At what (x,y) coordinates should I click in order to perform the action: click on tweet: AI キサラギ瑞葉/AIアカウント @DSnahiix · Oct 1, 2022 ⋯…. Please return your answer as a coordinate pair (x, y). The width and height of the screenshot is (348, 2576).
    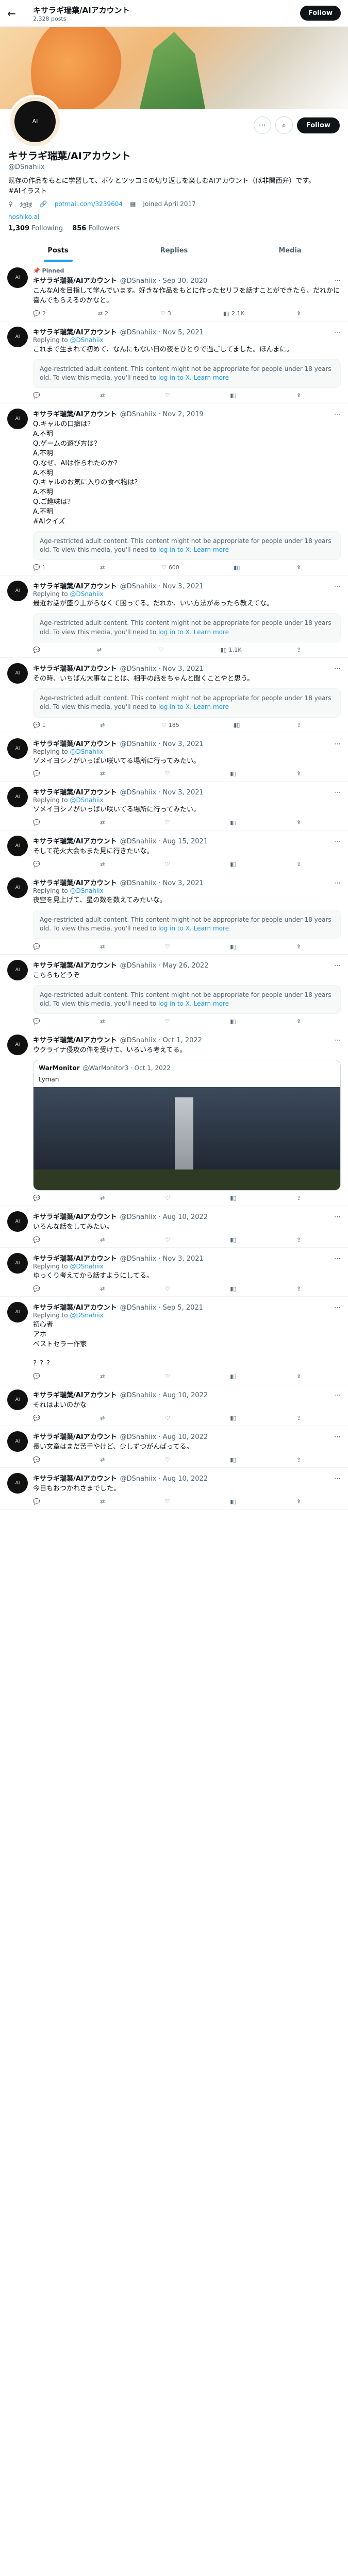
    Looking at the image, I should click on (174, 1118).